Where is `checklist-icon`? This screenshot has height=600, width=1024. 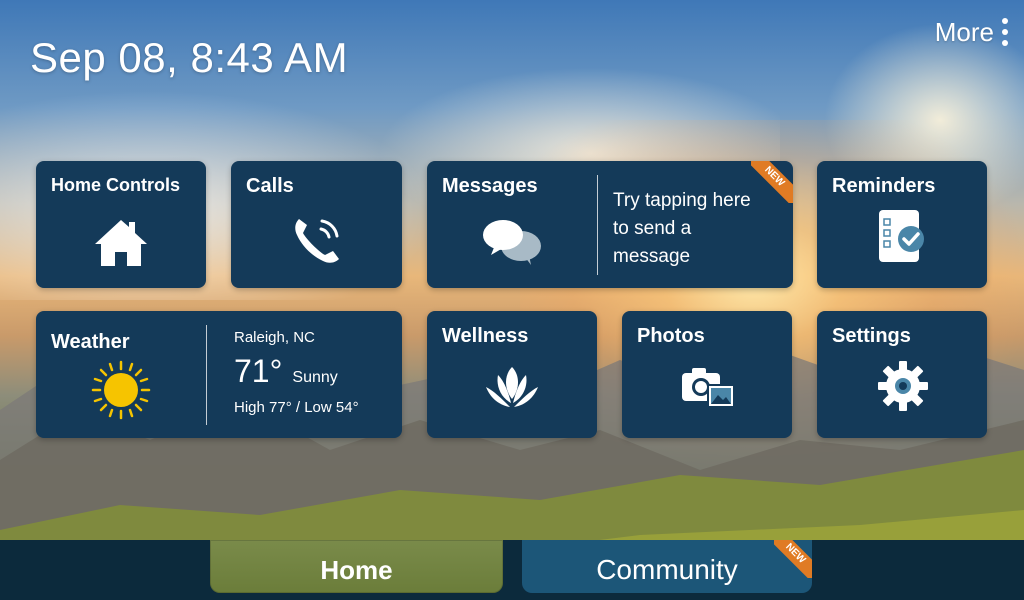 checklist-icon is located at coordinates (901, 236).